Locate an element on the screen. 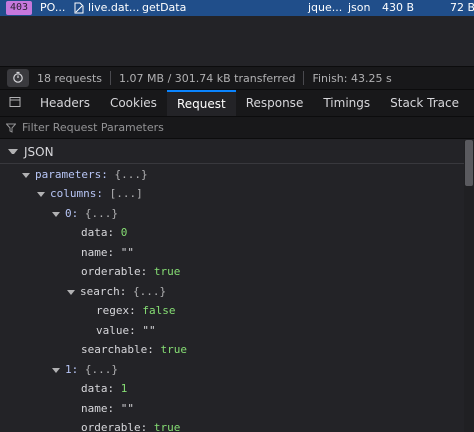 Image resolution: width=474 pixels, height=432 pixels. filter-bar: Filter Request Parameters is located at coordinates (237, 128).